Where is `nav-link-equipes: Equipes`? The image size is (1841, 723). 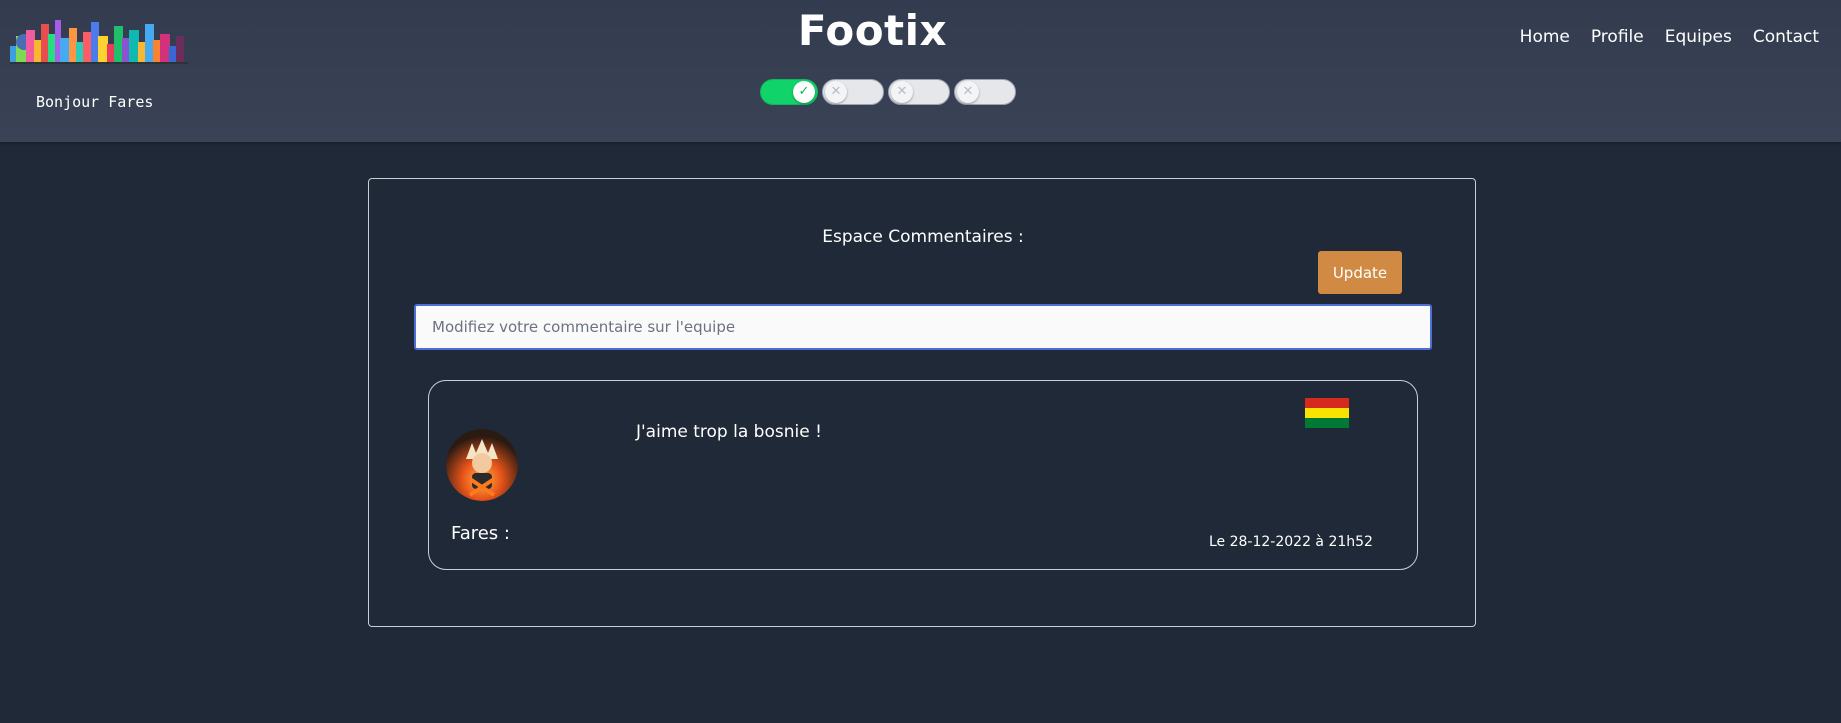
nav-link-equipes: Equipes is located at coordinates (1698, 37).